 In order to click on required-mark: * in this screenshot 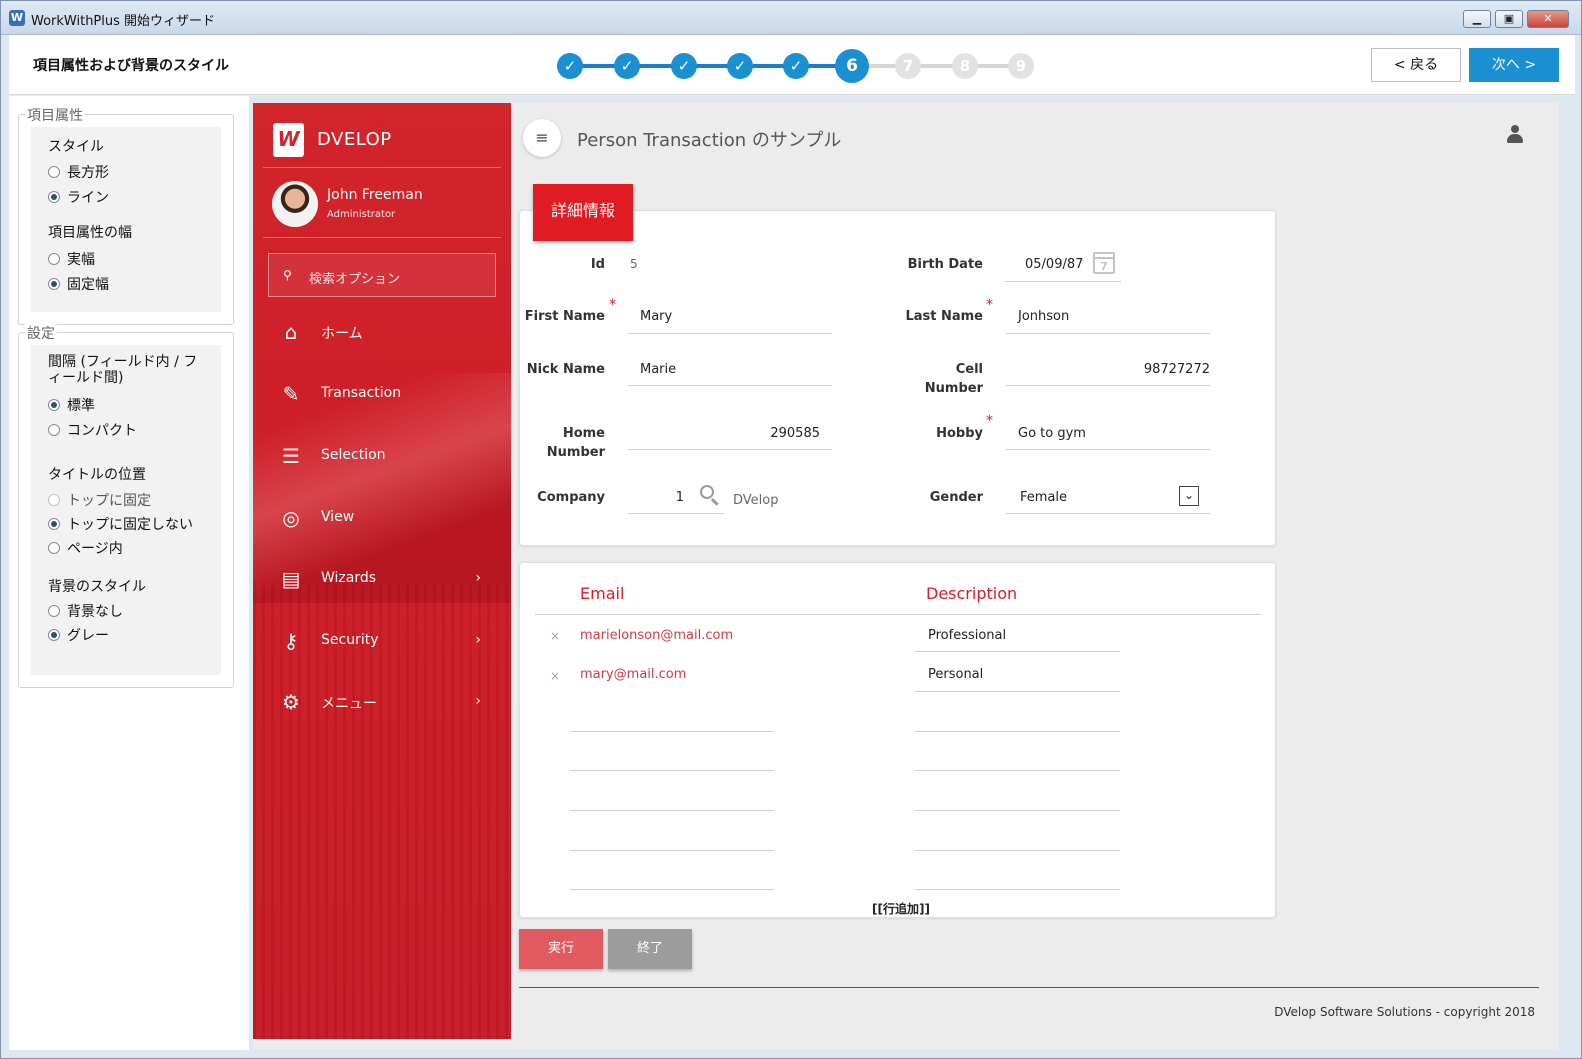, I will do `click(989, 421)`.